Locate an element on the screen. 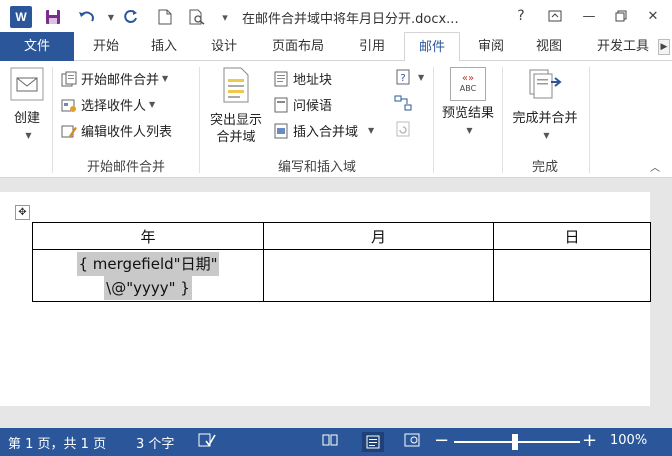 The height and width of the screenshot is (456, 672). start-mail-merge-icon is located at coordinates (69, 79).